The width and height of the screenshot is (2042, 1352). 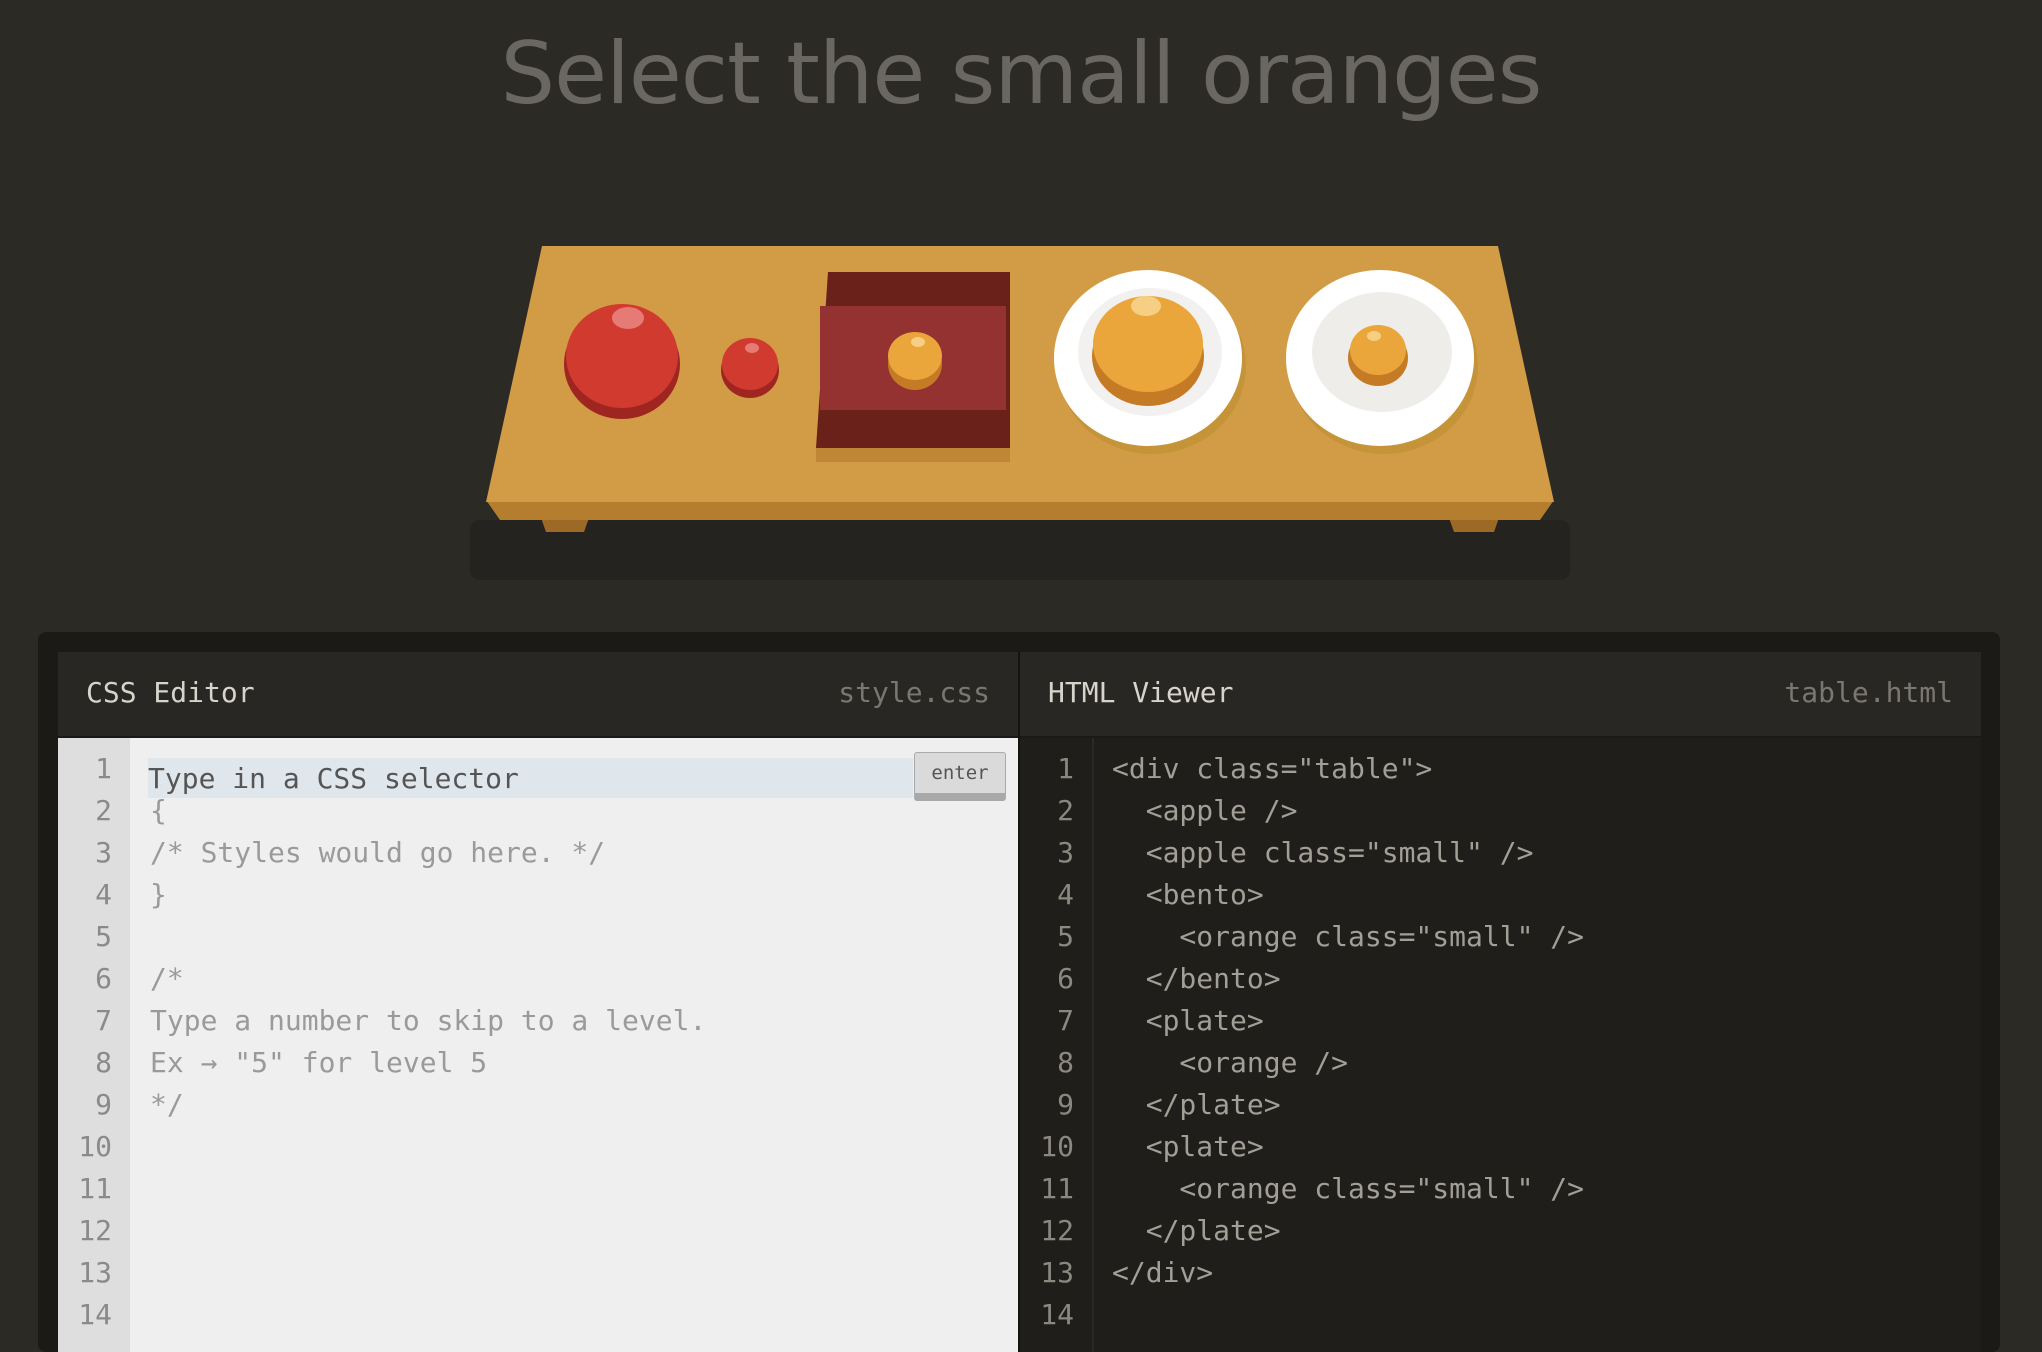 I want to click on css-editor-filename: style.css, so click(x=914, y=692).